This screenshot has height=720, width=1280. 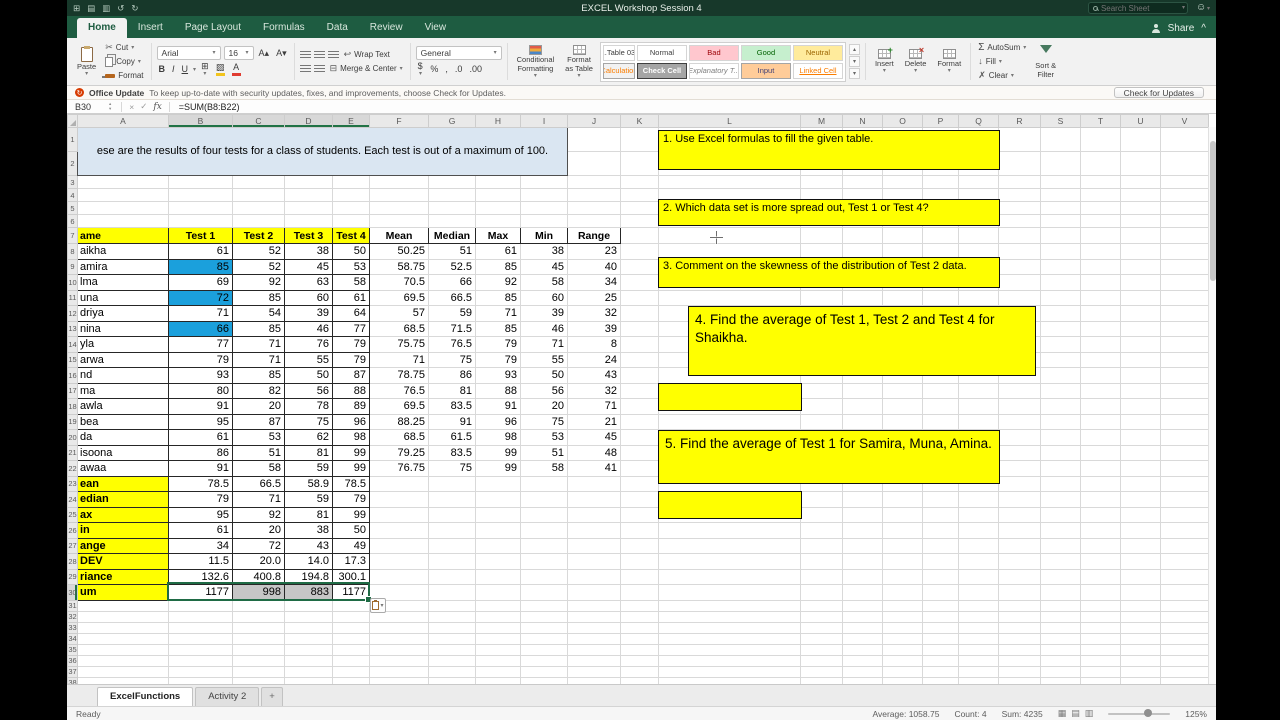 I want to click on style-calculation: Calculation, so click(x=618, y=70).